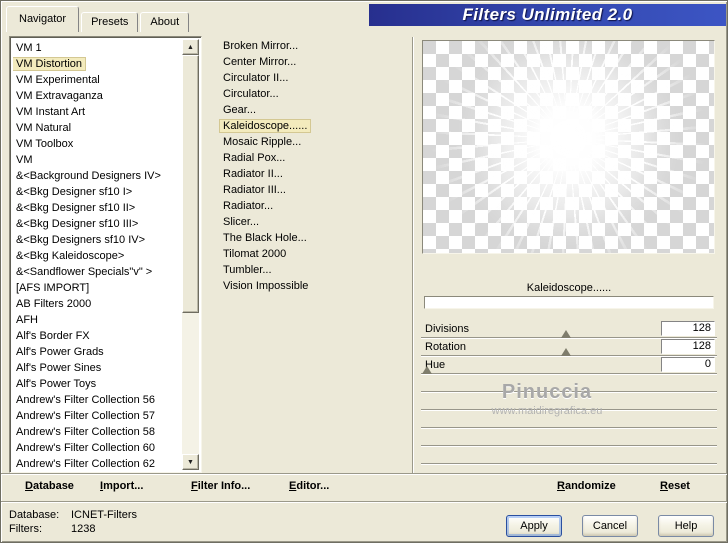  What do you see at coordinates (97, 336) in the screenshot?
I see `category-list-item: Alf's Border FX` at bounding box center [97, 336].